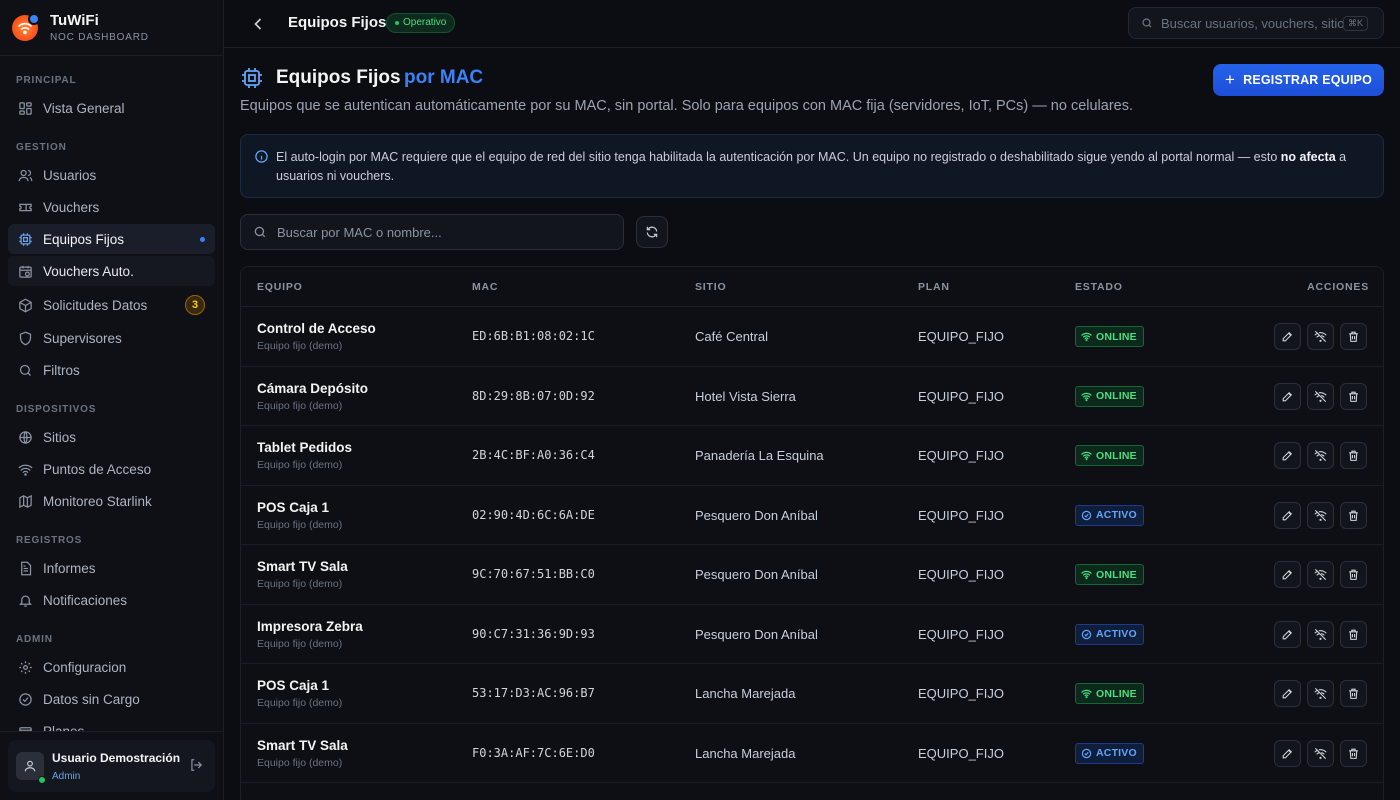 The width and height of the screenshot is (1400, 800). Describe the element at coordinates (442, 232) in the screenshot. I see `device-search-input` at that location.